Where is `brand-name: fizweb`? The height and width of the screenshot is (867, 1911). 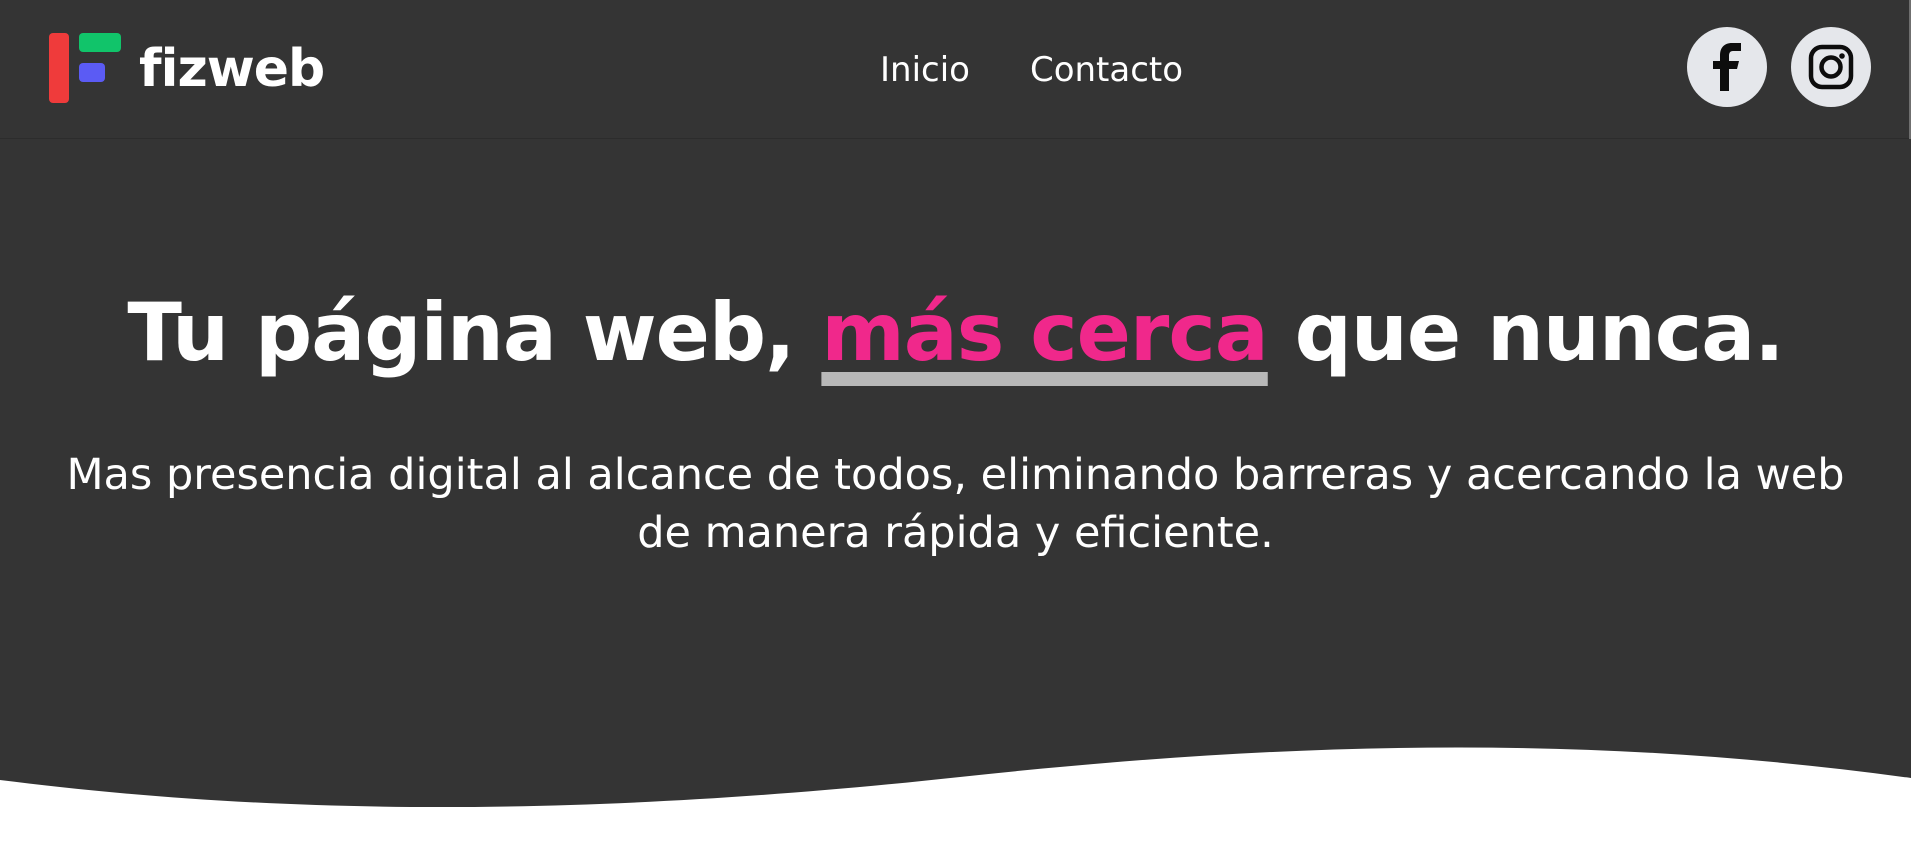
brand-name: fizweb is located at coordinates (232, 69).